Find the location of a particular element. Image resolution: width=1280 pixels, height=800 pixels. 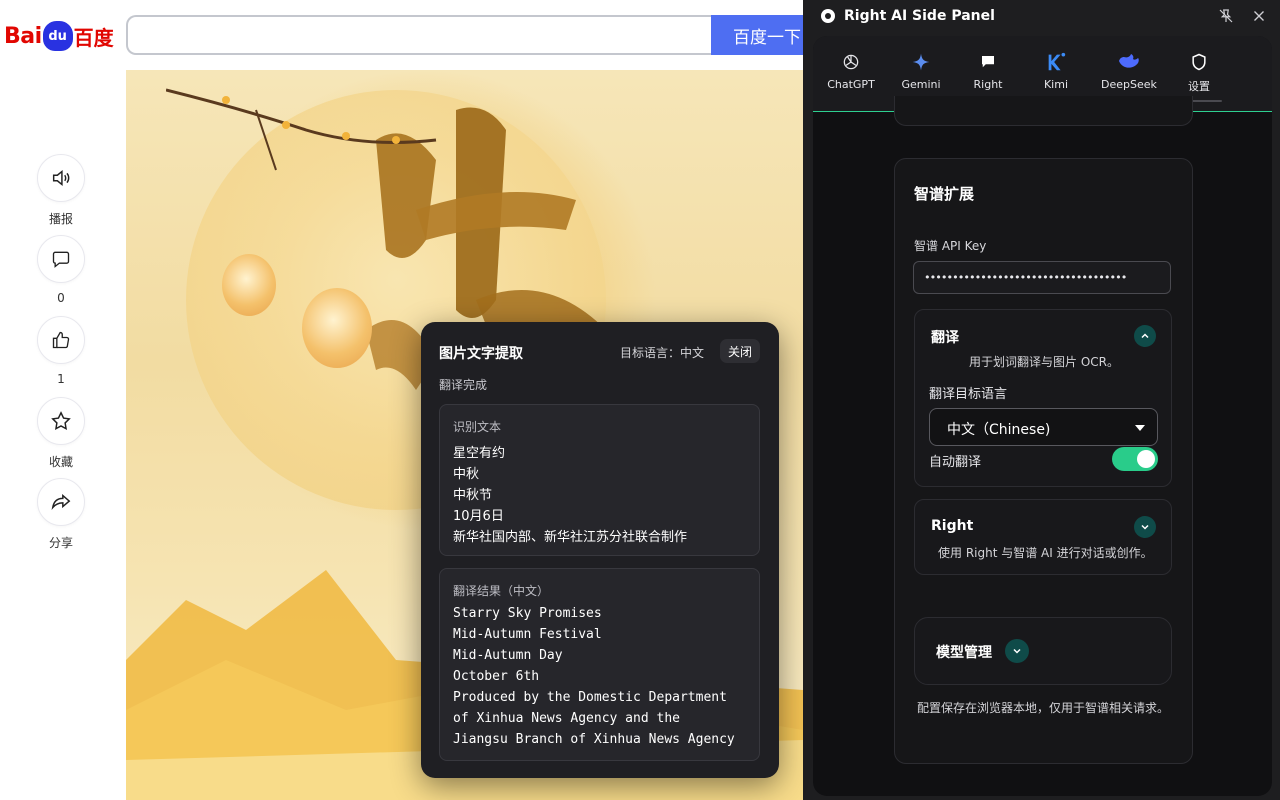

dropdown-caret-icon is located at coordinates (1140, 428).